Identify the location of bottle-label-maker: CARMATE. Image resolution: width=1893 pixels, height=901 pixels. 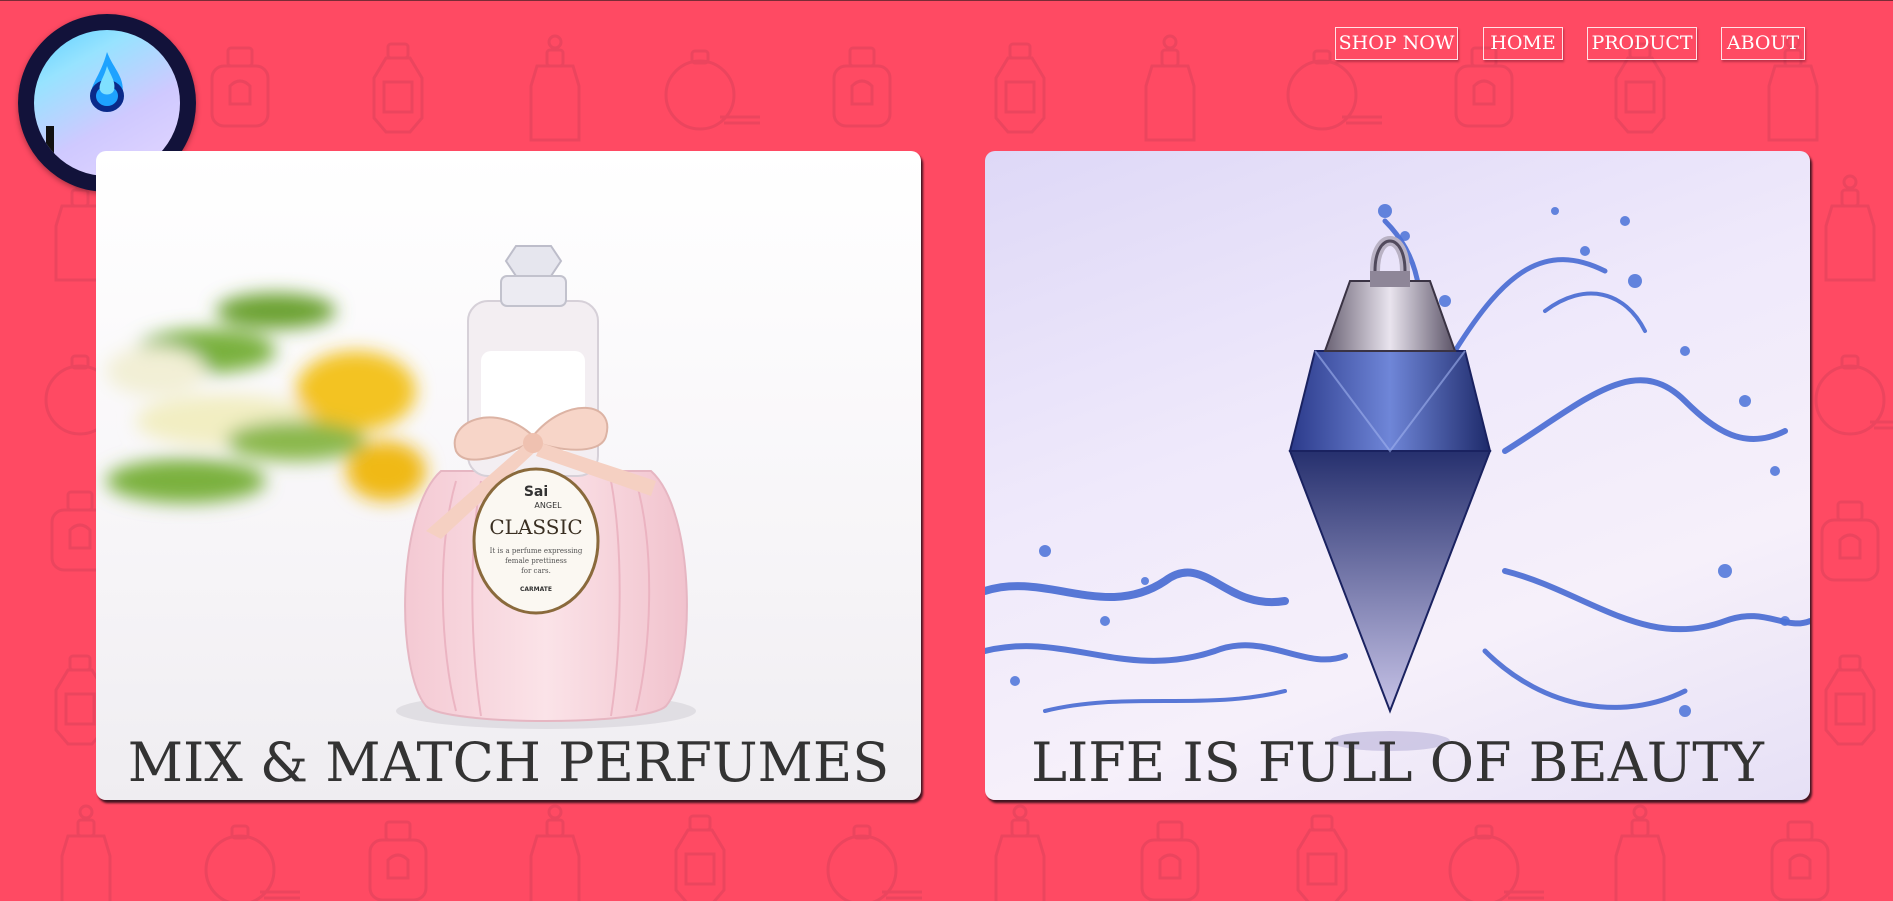
(536, 589).